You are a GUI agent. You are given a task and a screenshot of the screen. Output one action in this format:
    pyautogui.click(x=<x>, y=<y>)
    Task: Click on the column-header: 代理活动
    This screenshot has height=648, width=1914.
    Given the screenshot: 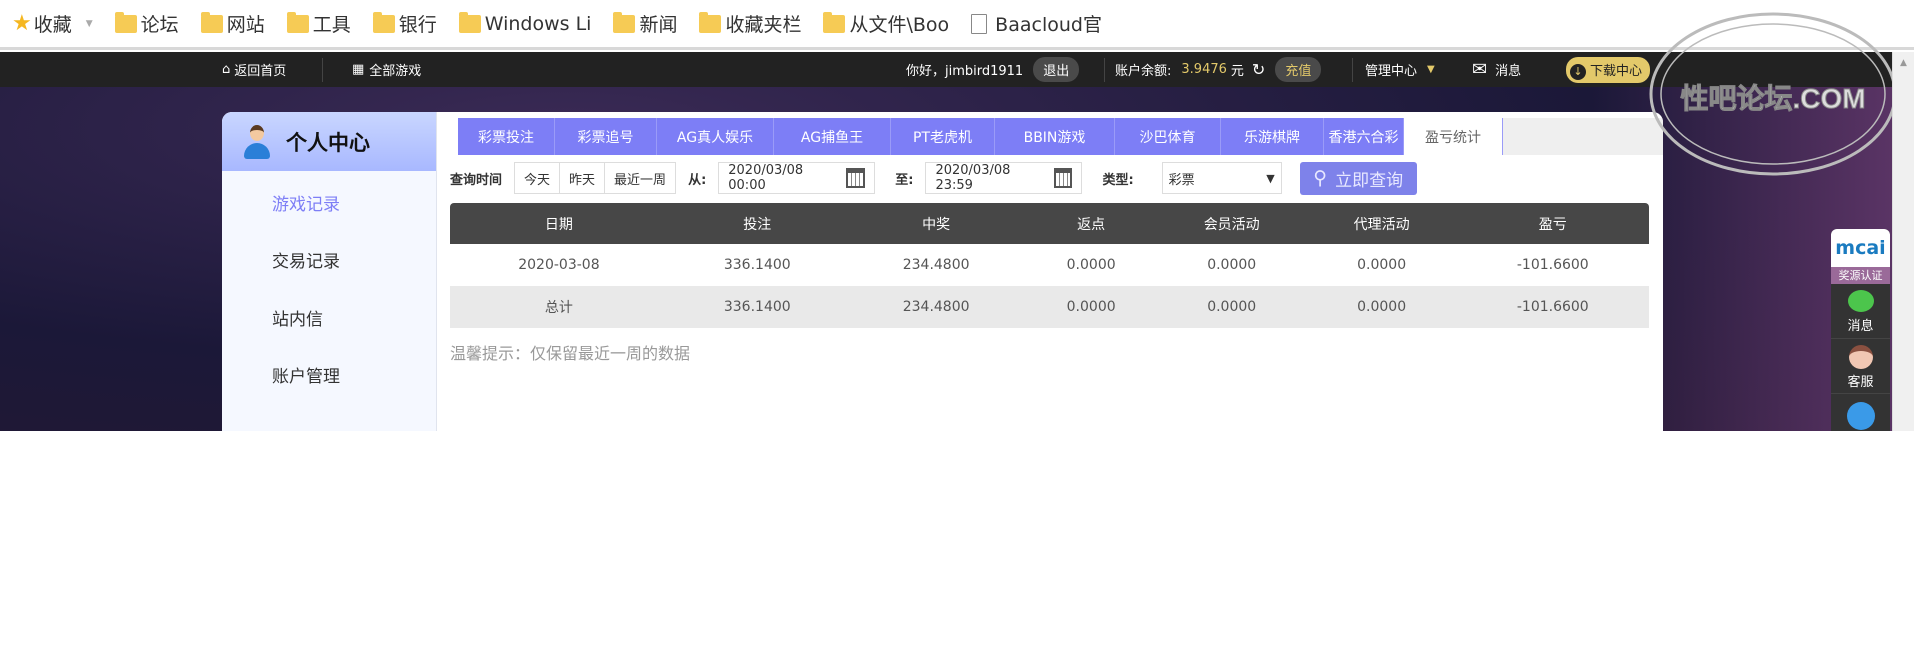 What is the action you would take?
    pyautogui.click(x=1381, y=223)
    